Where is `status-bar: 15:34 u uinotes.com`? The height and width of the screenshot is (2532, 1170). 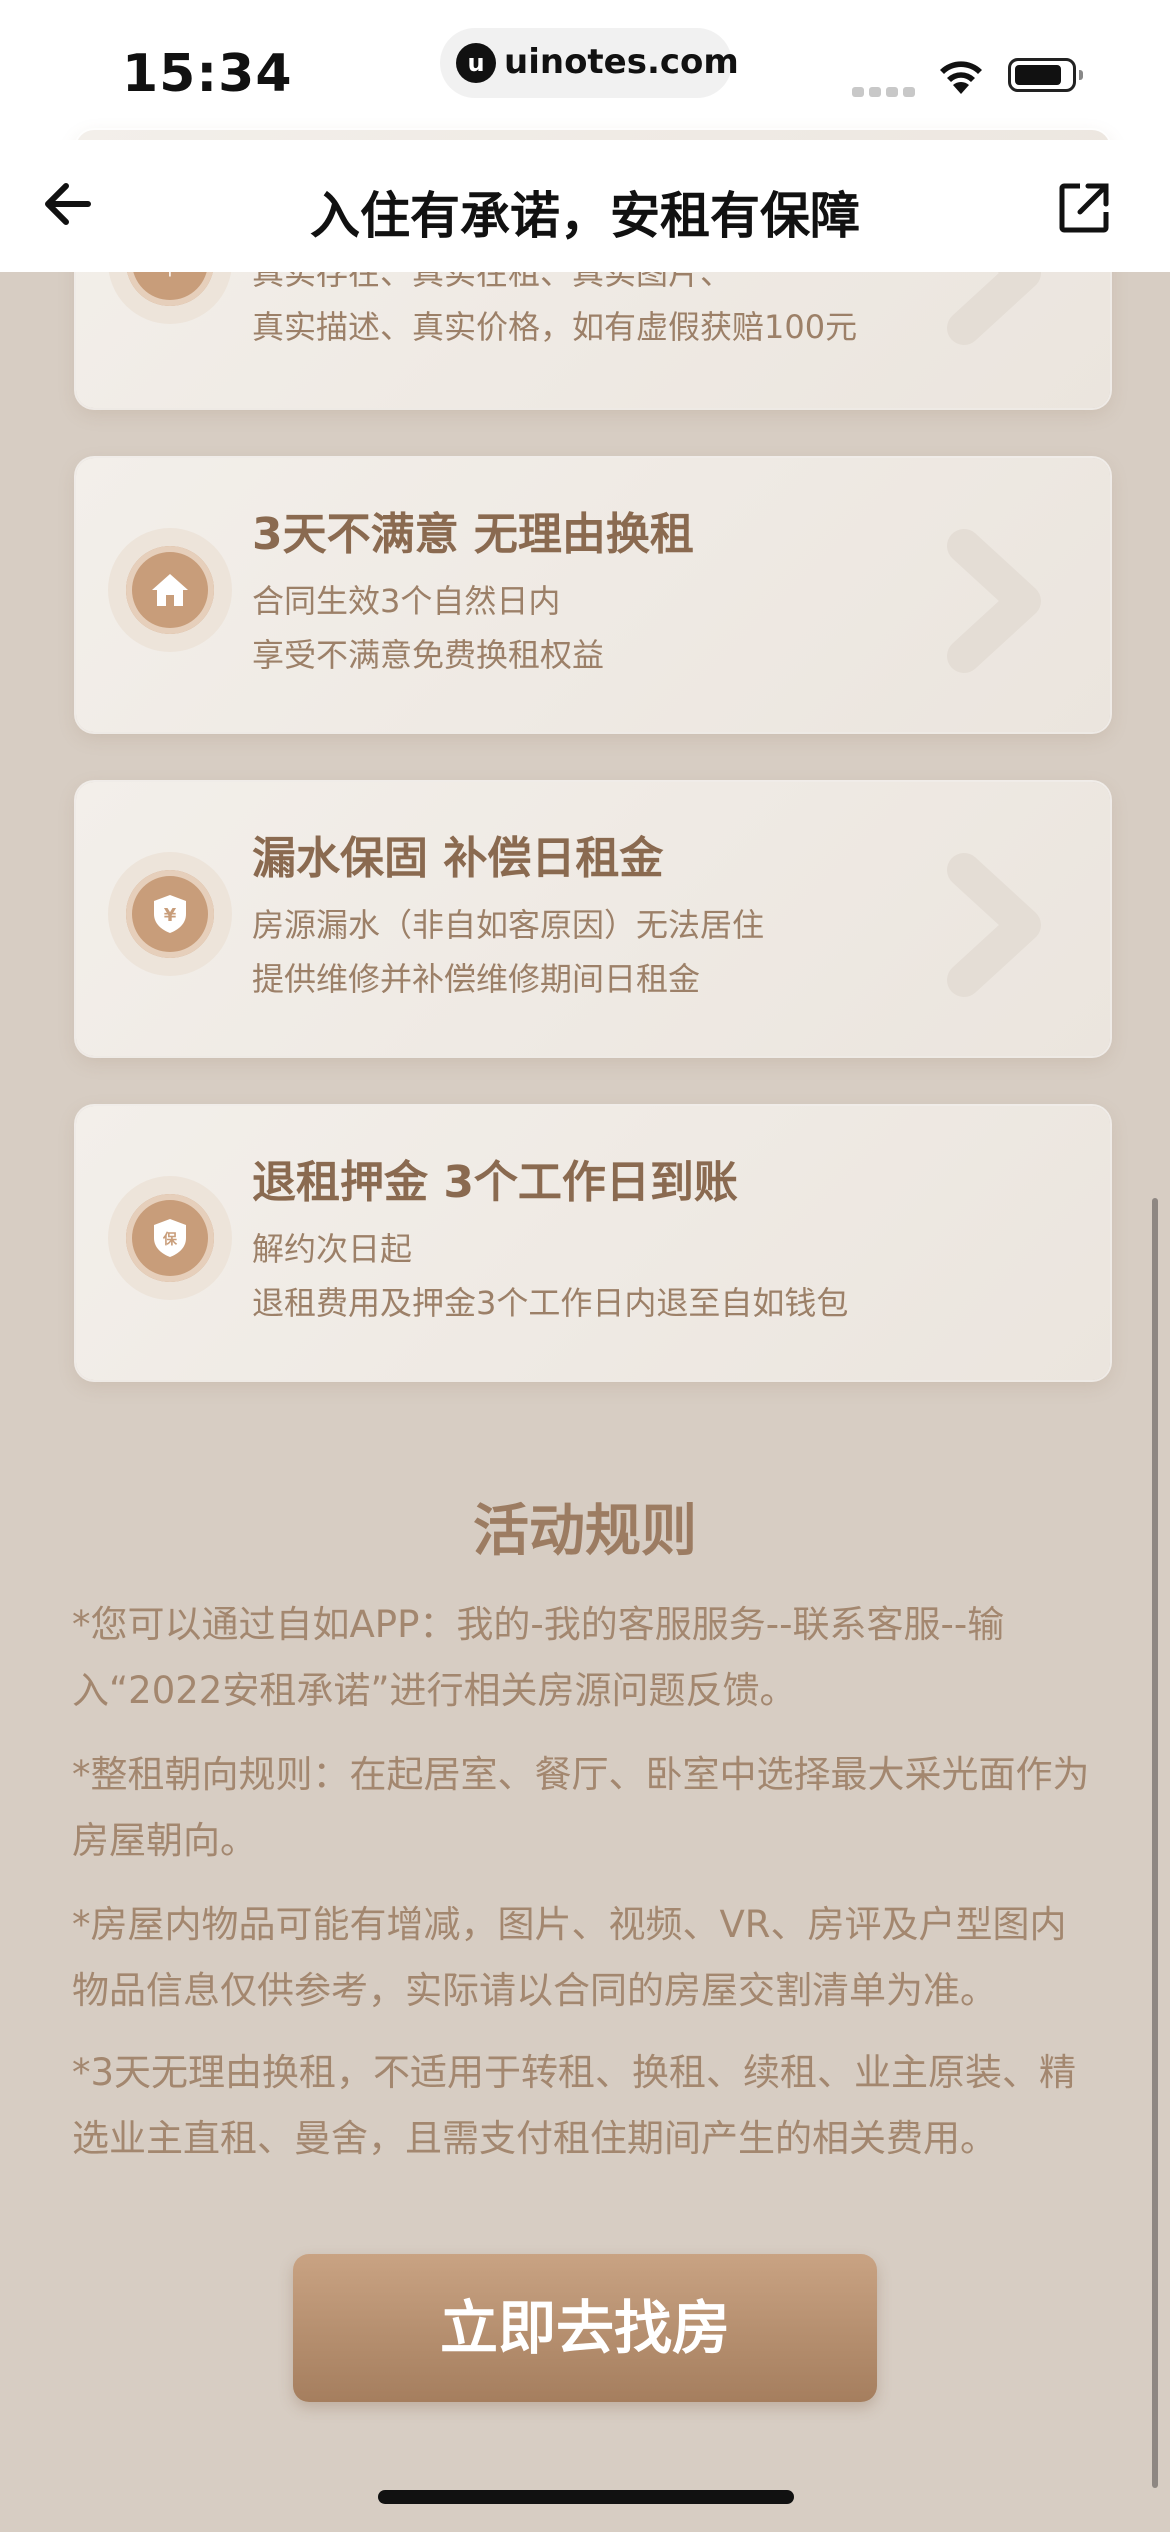 status-bar: 15:34 u uinotes.com is located at coordinates (585, 70).